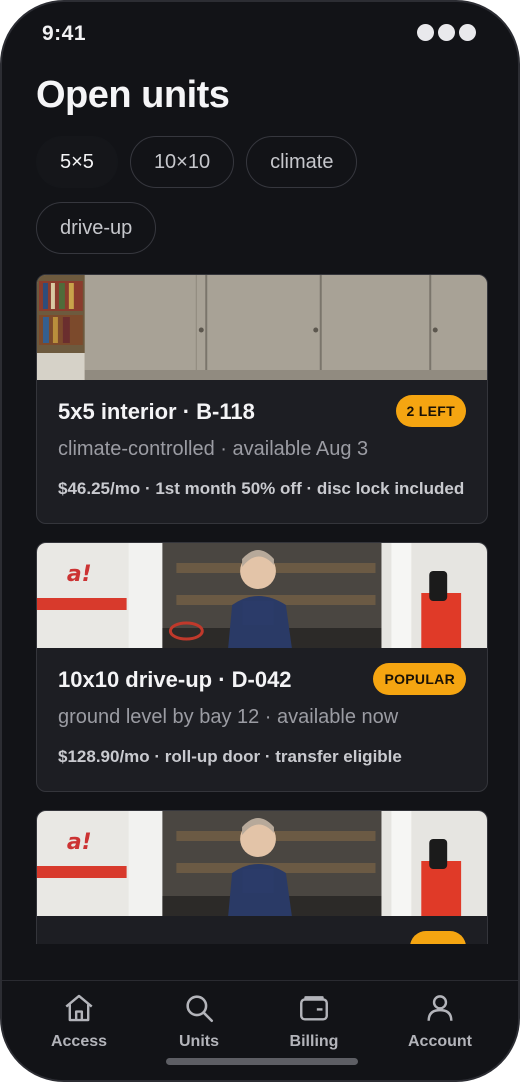  What do you see at coordinates (302, 162) in the screenshot?
I see `filter-chip-climate: climate` at bounding box center [302, 162].